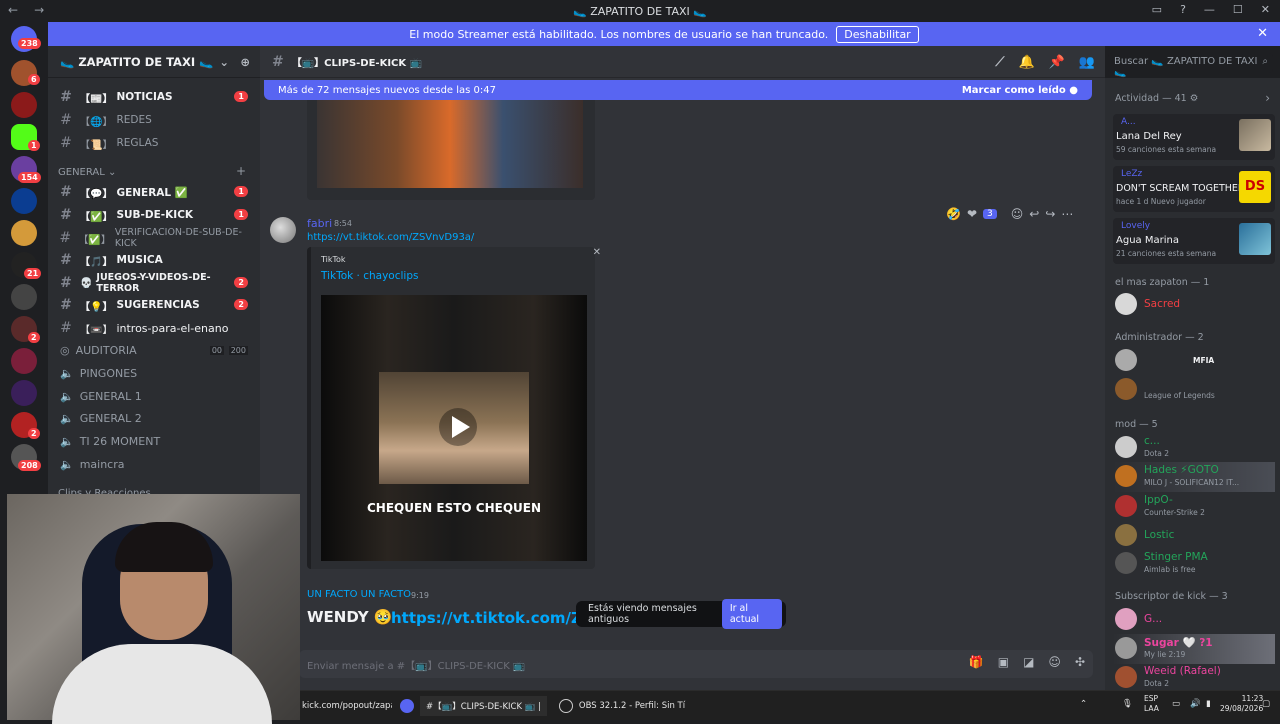 Image resolution: width=1280 pixels, height=724 pixels. Describe the element at coordinates (1194, 507) in the screenshot. I see `member-item: IppO- Counter-Strike 2` at that location.